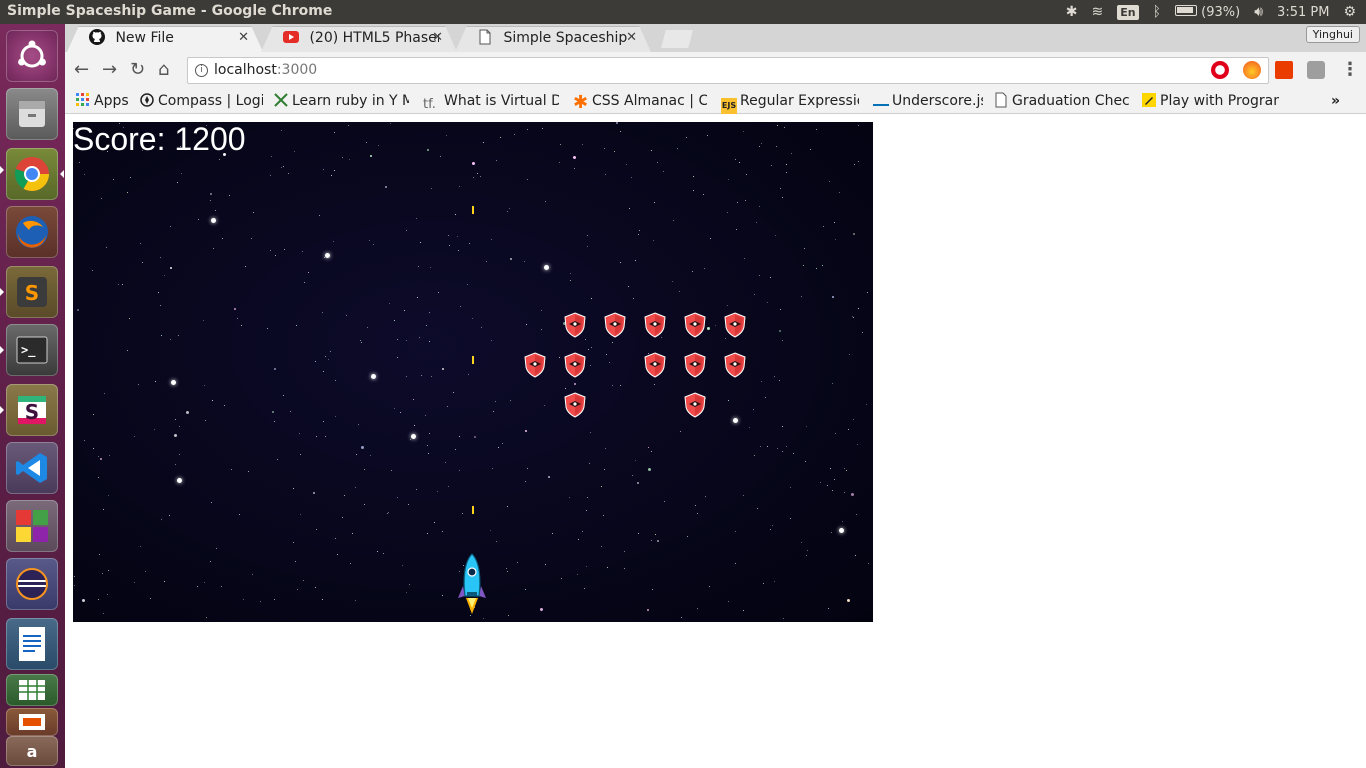 Image resolution: width=1366 pixels, height=768 pixels. Describe the element at coordinates (1258, 12) in the screenshot. I see `volume-icon: 🔊︎` at that location.